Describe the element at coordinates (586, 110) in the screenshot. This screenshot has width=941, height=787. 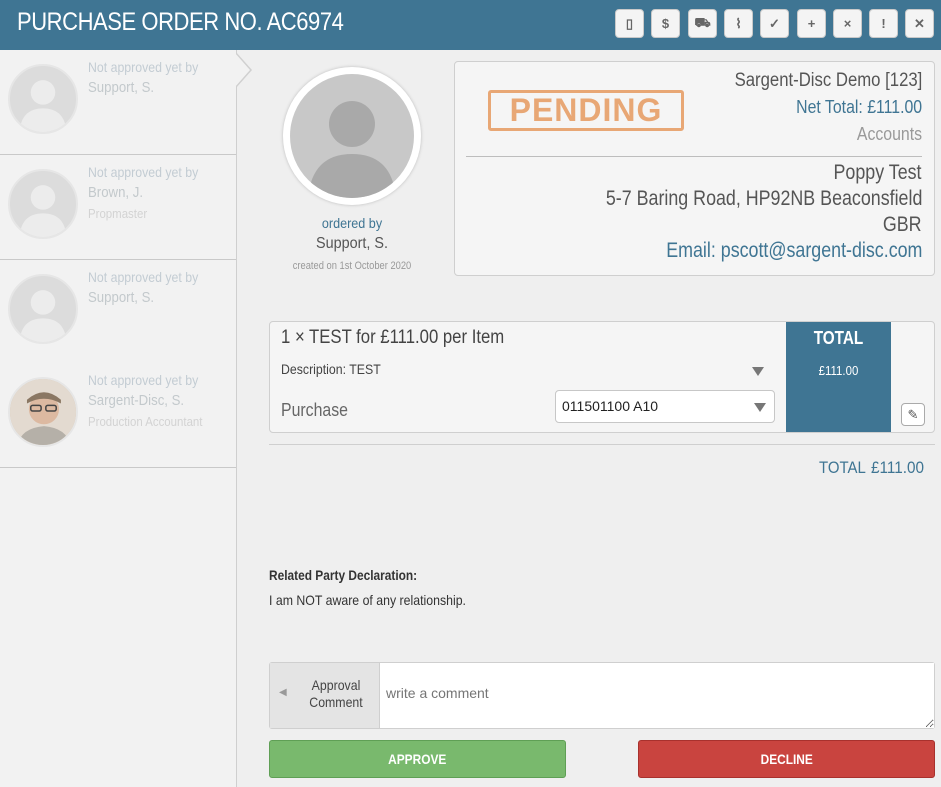
I see `status-stamp: PENDING` at that location.